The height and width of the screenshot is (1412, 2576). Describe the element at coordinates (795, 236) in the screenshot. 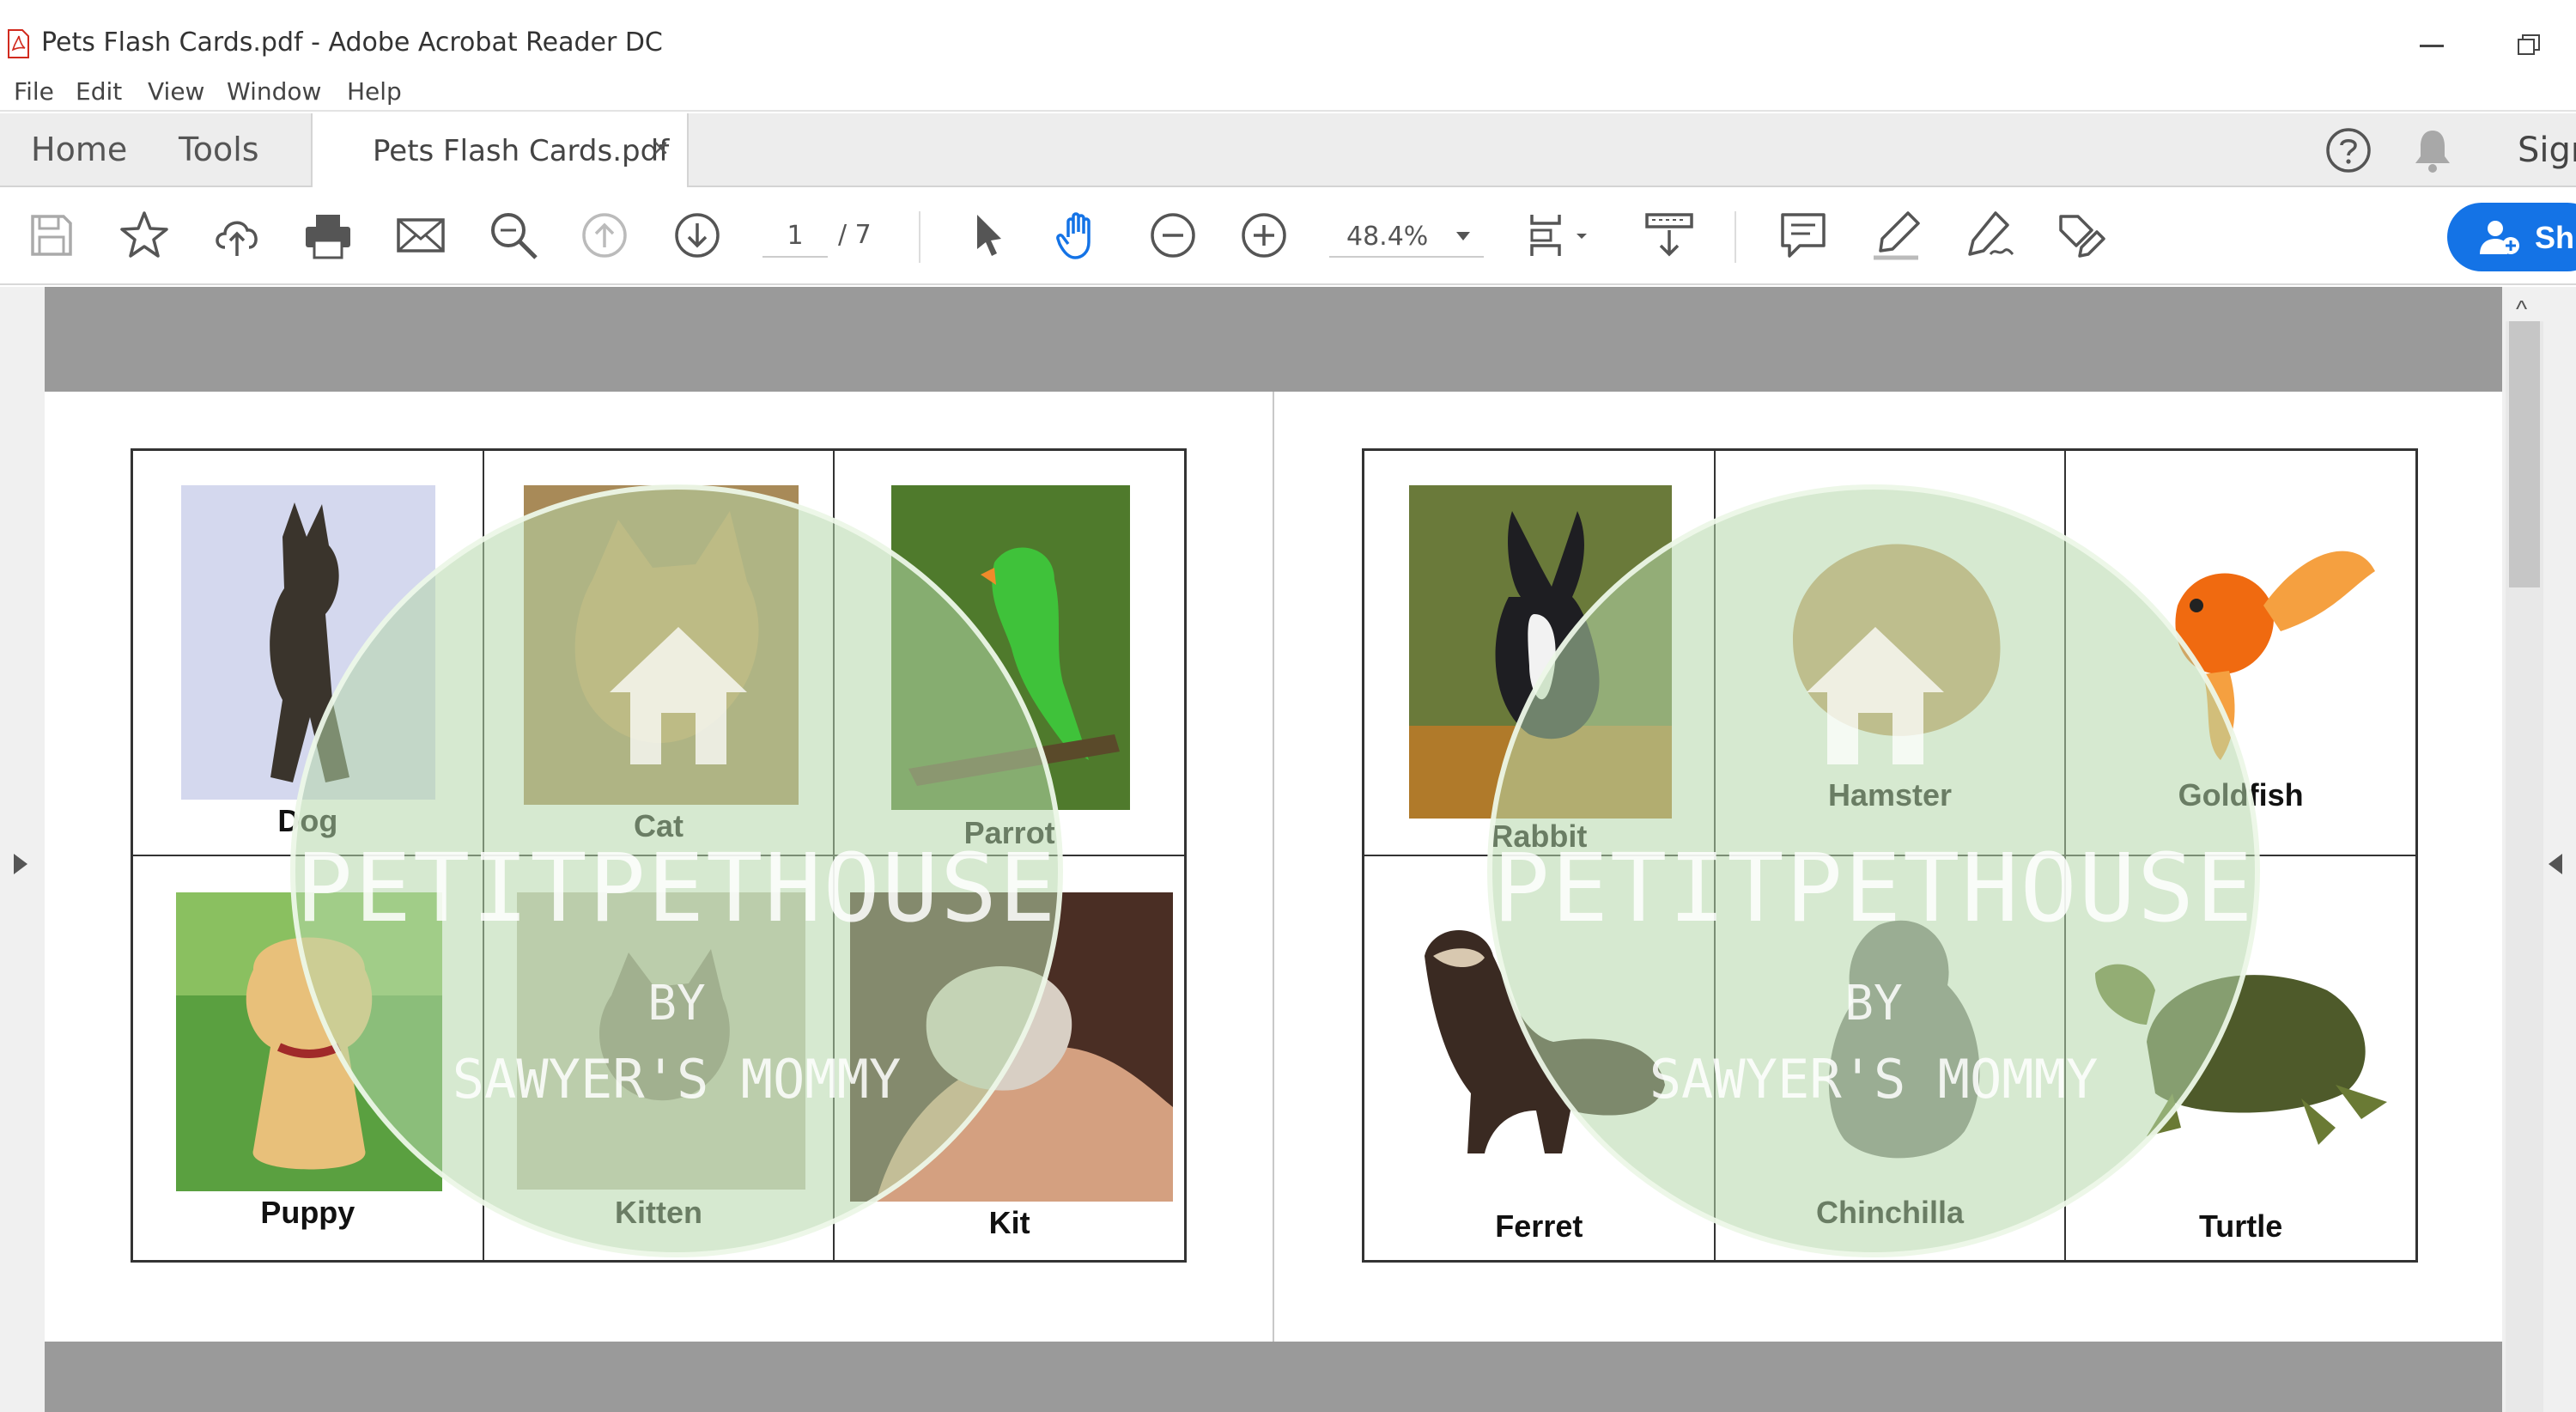

I see `page-number-input` at that location.